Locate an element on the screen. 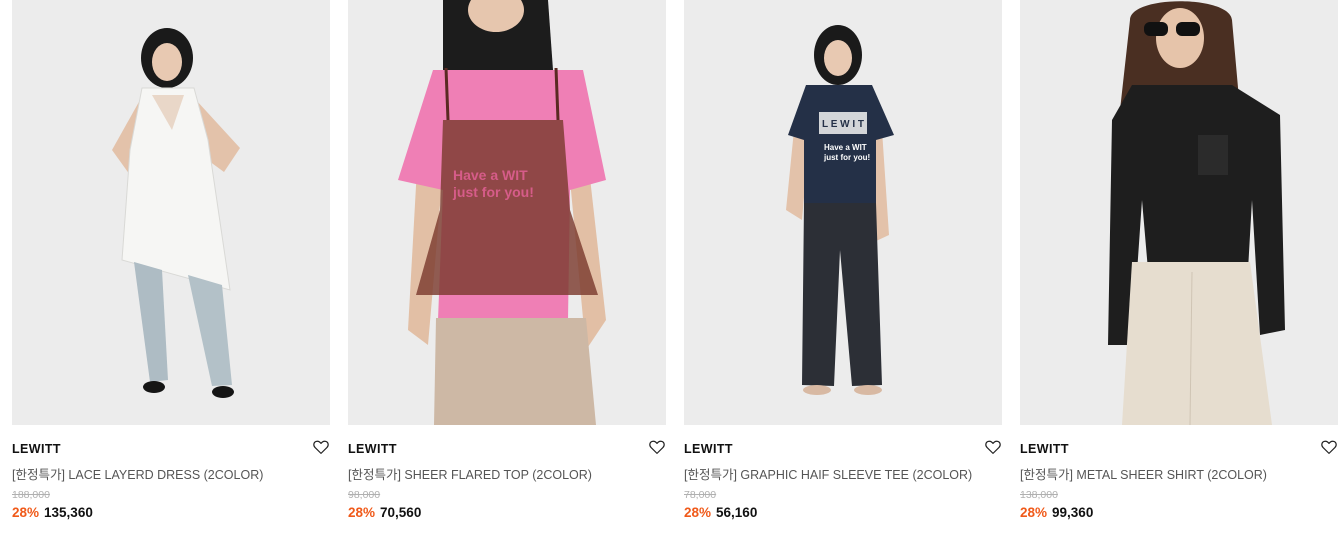 This screenshot has height=534, width=1341. product-name: [한정특가] GRAPHIC HAIF SLEEVE TEE (2COLOR) is located at coordinates (828, 473).